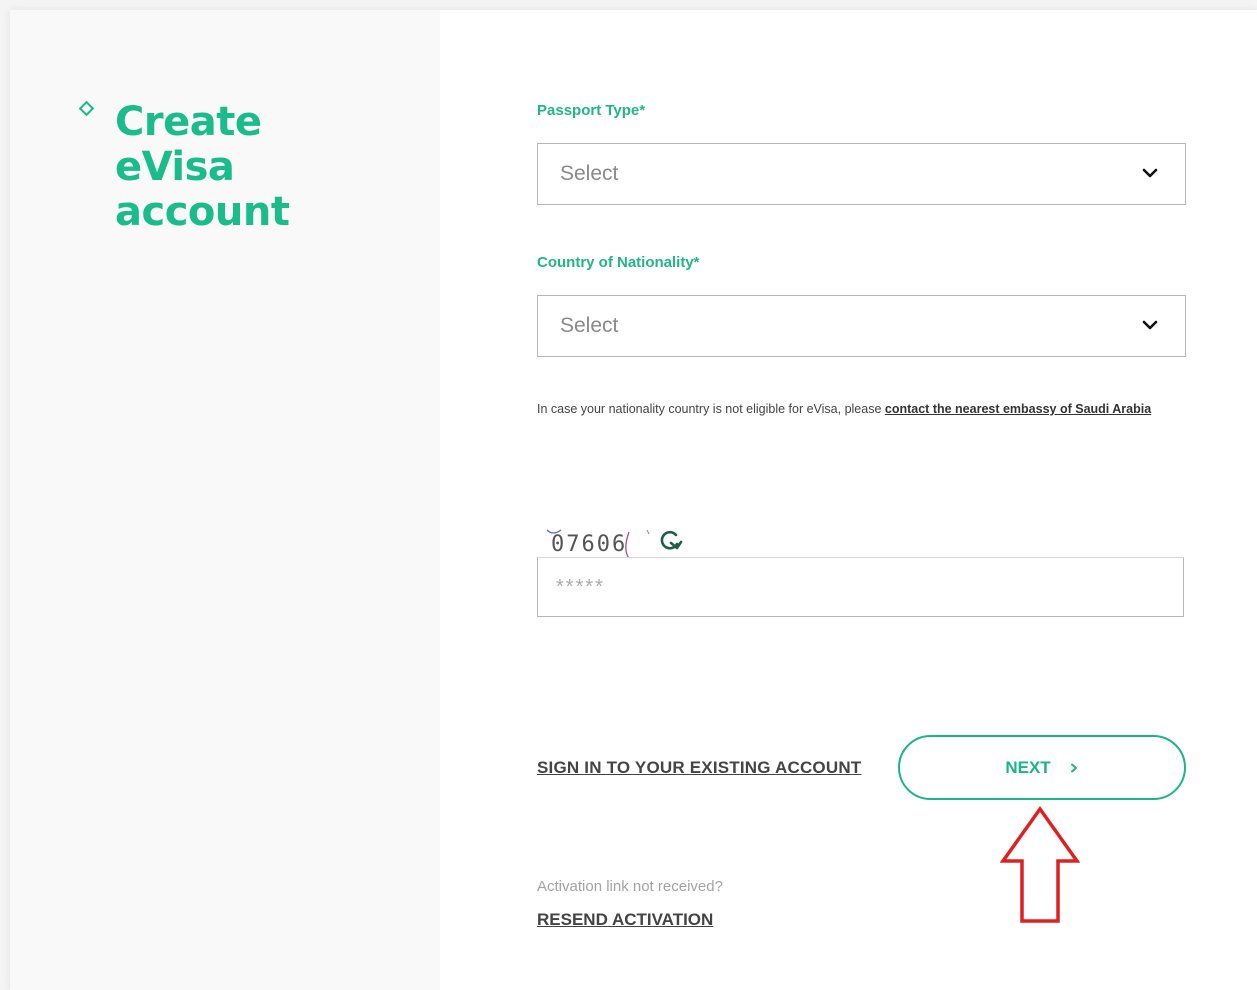 The width and height of the screenshot is (1257, 990). What do you see at coordinates (699, 768) in the screenshot?
I see `sign-in-link: SIGN IN TO YOUR EXISTING ACCOUNT` at bounding box center [699, 768].